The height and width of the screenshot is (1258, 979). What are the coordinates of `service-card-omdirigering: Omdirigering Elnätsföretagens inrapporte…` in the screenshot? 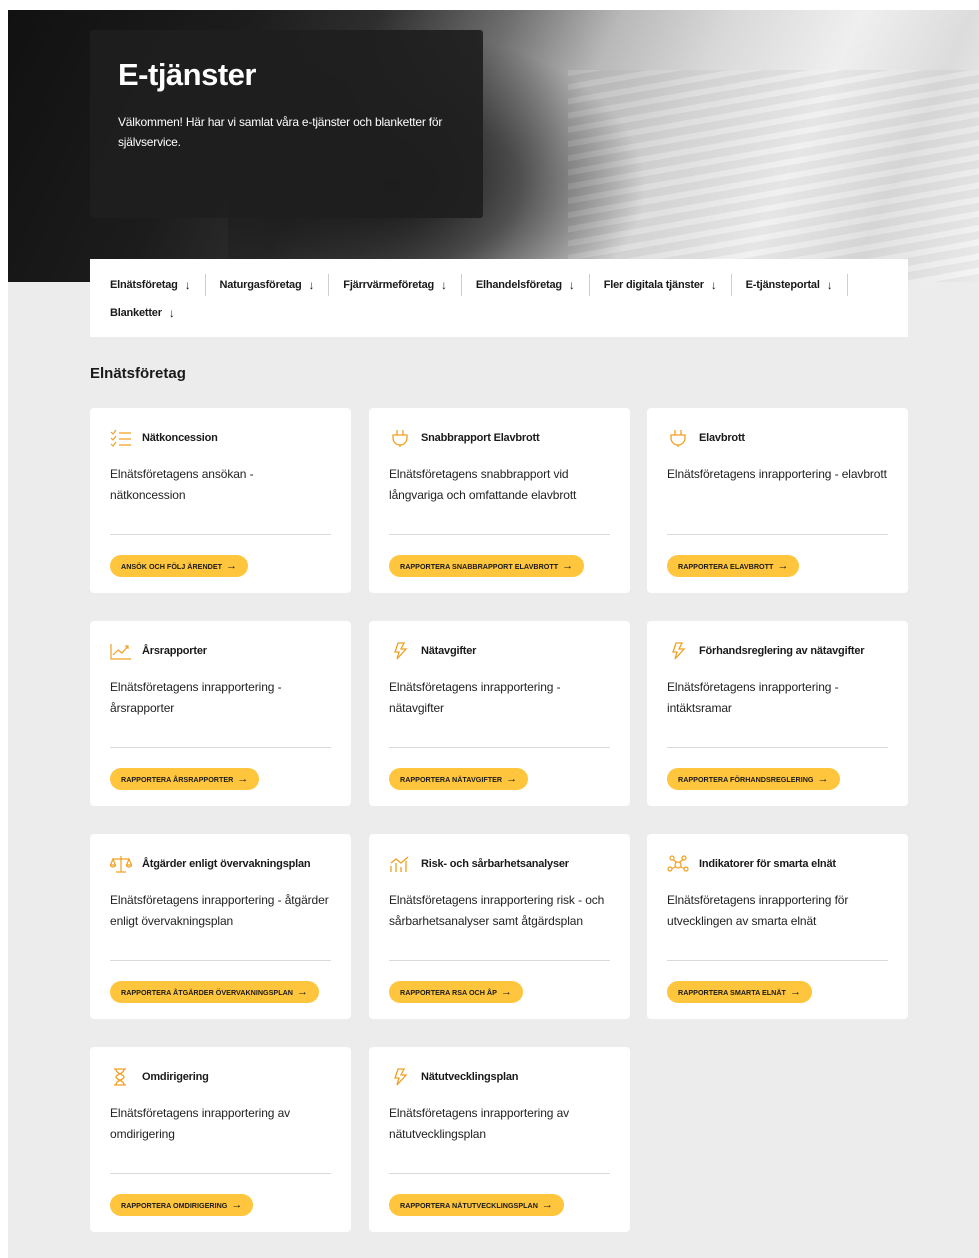 It's located at (220, 1139).